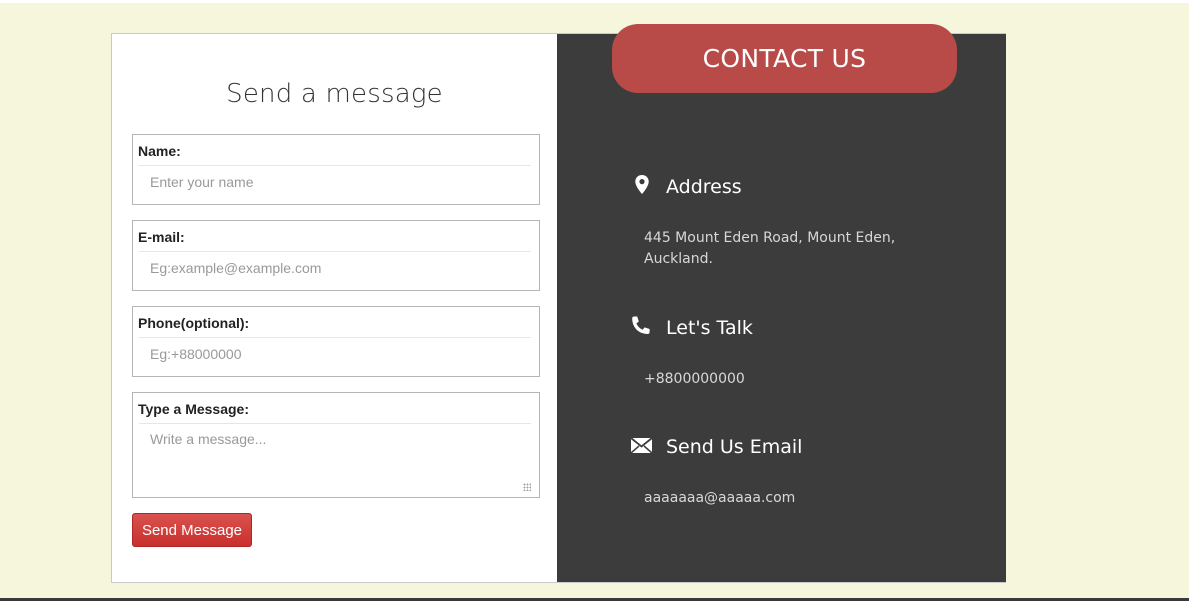  What do you see at coordinates (194, 409) in the screenshot?
I see `message-label: Type a Message:` at bounding box center [194, 409].